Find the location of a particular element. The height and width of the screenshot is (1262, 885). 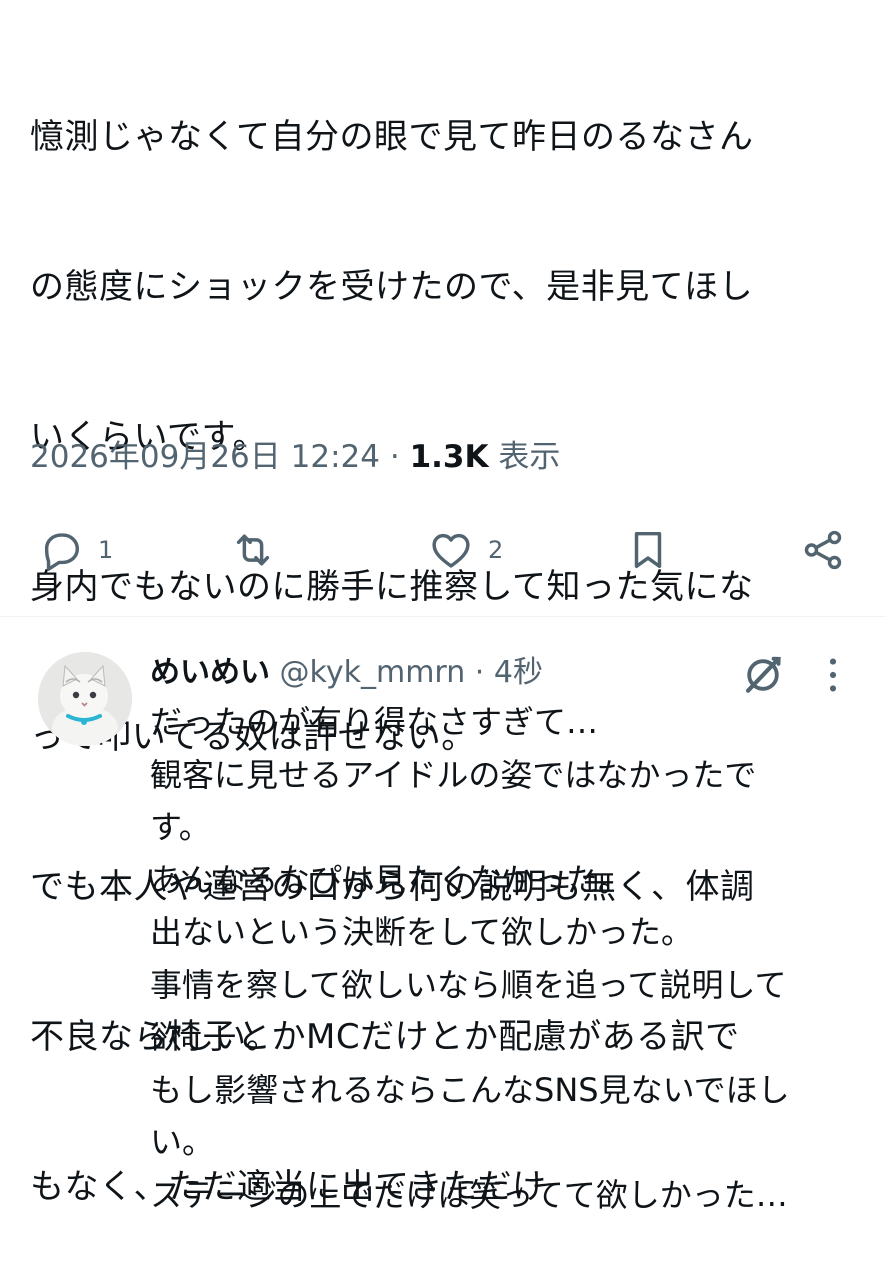

reply-header: めいめい @kyk_mmrn · 4秒 is located at coordinates (346, 673).